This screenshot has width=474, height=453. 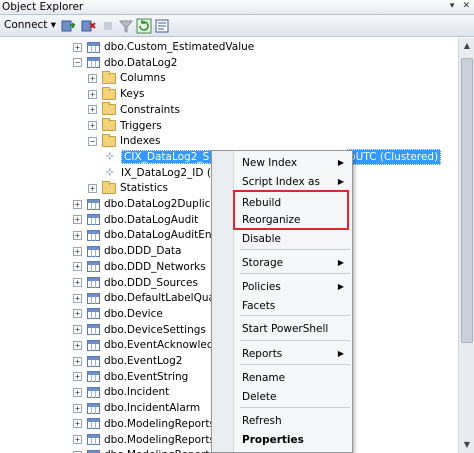 I want to click on tree-node-label: dbo.Device, so click(x=133, y=314).